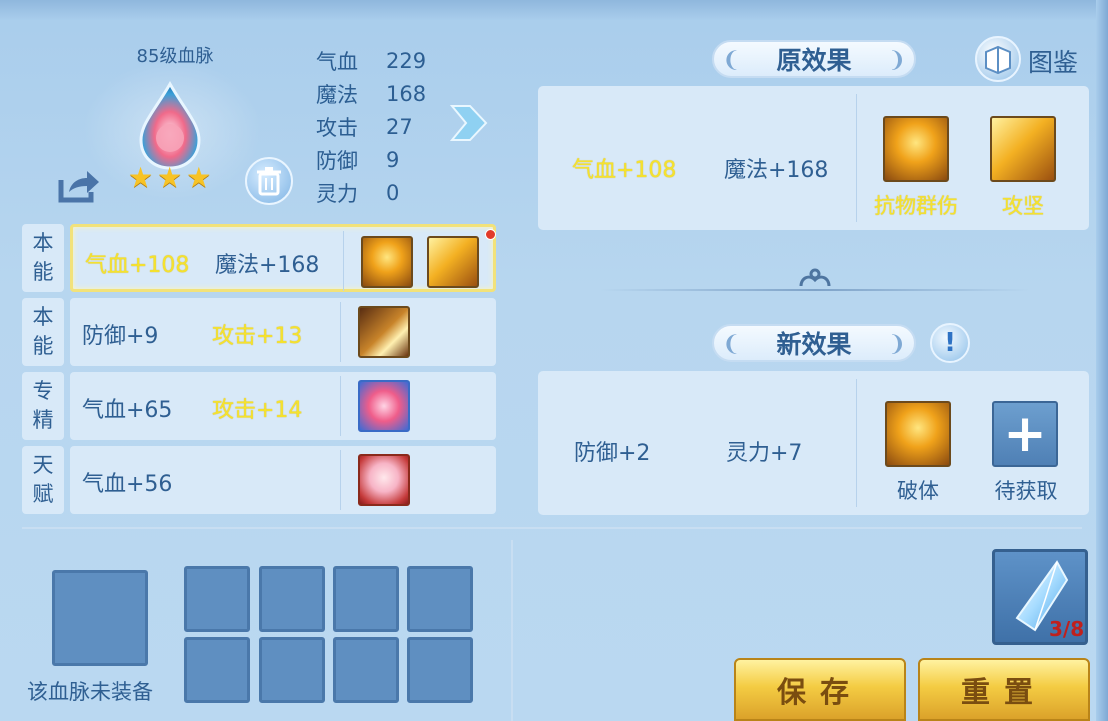 Image resolution: width=1108 pixels, height=721 pixels. What do you see at coordinates (764, 453) in the screenshot?
I see `new-attr-2: 灵力+7` at bounding box center [764, 453].